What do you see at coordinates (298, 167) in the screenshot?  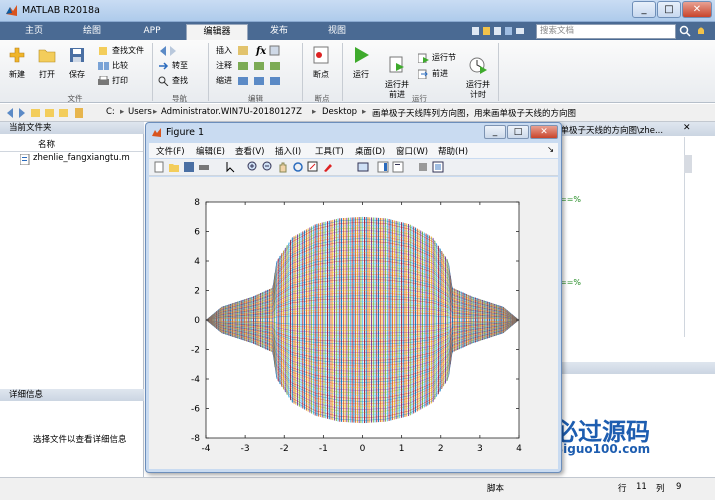 I see `rotate-3d-icon` at bounding box center [298, 167].